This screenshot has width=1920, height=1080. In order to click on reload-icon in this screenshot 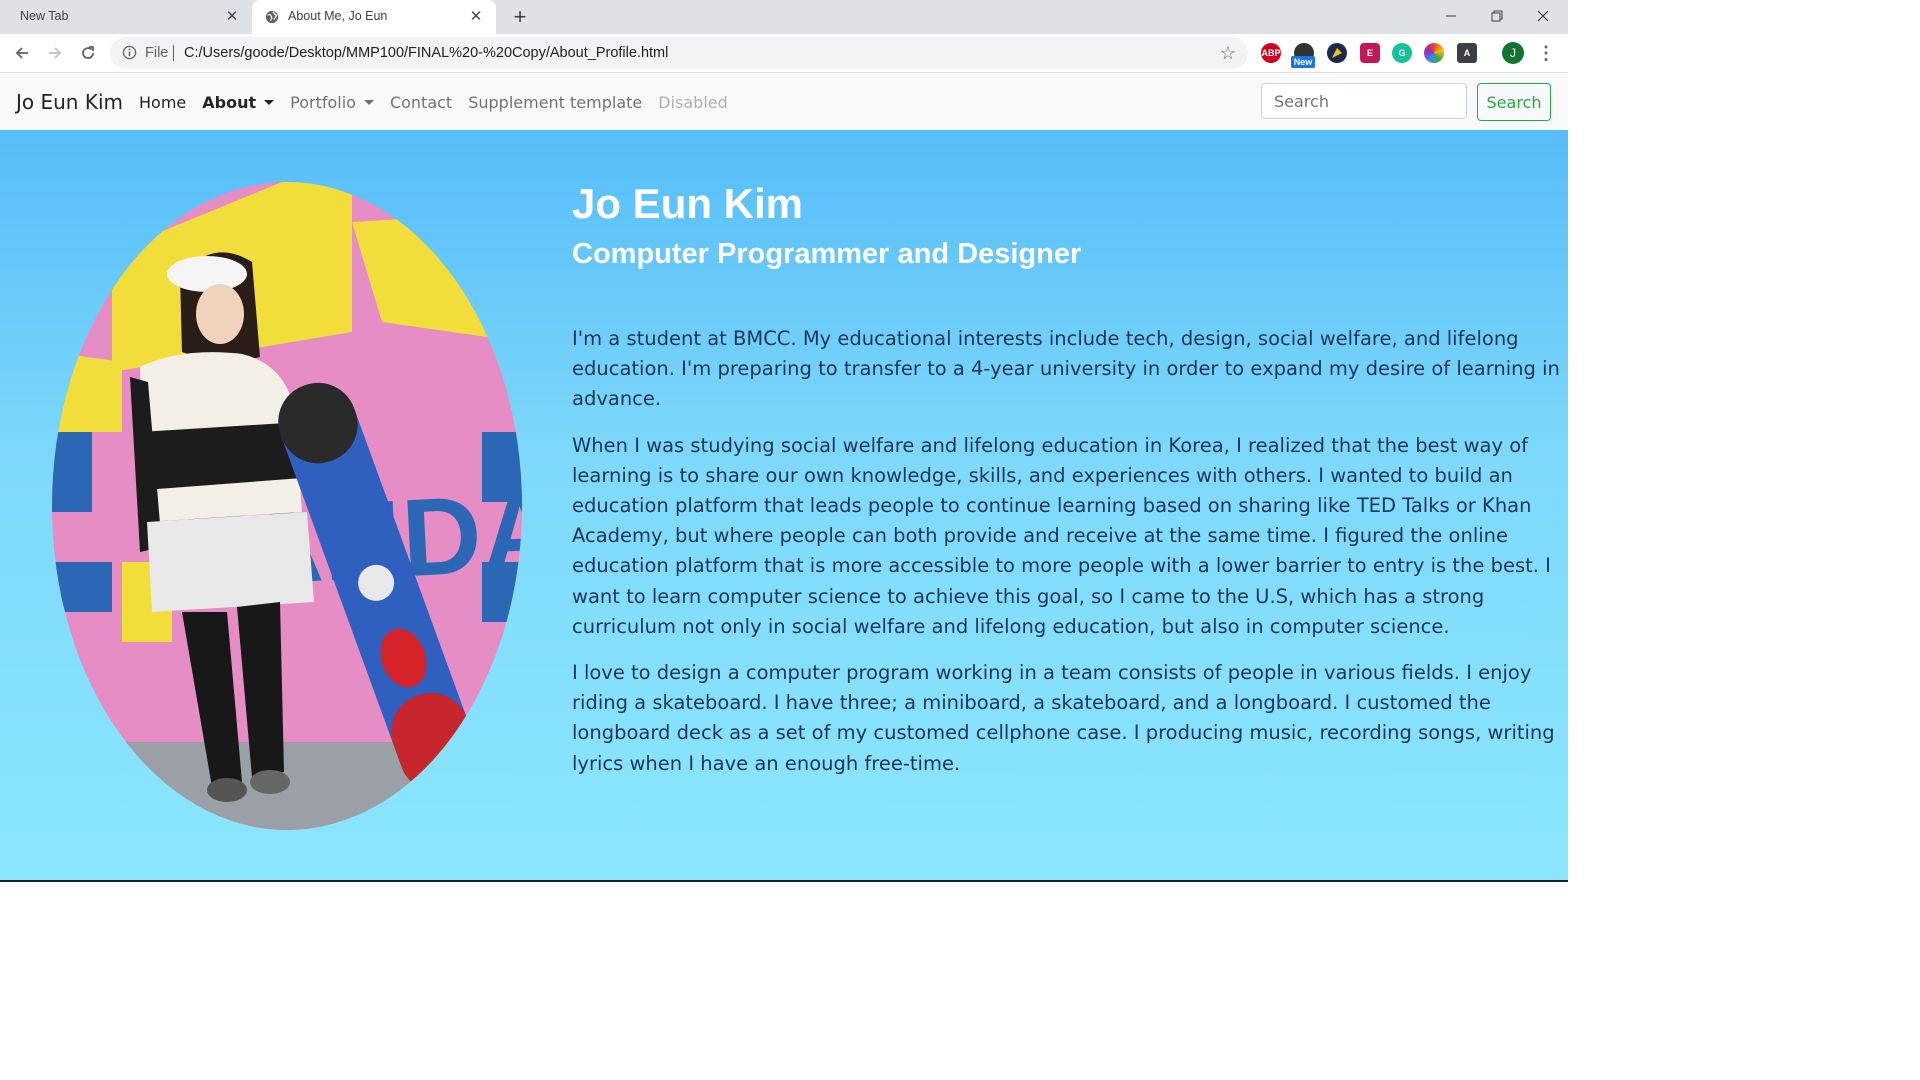, I will do `click(88, 53)`.